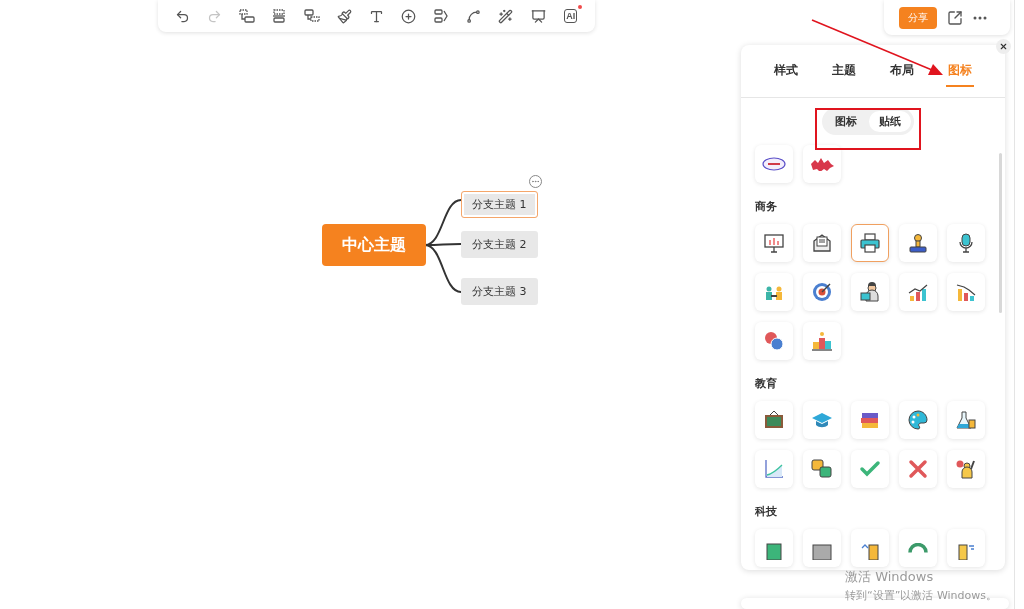 The image size is (1024, 609). I want to click on segment-option: 图标, so click(846, 121).